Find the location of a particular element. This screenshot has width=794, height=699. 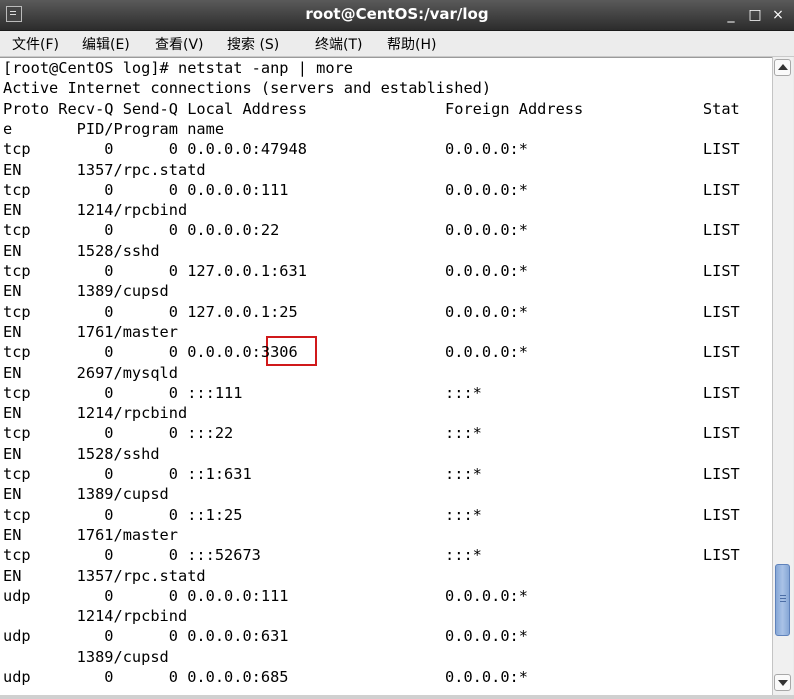

title-bar: root@CentOS:/var/log _ □ × is located at coordinates (397, 15).